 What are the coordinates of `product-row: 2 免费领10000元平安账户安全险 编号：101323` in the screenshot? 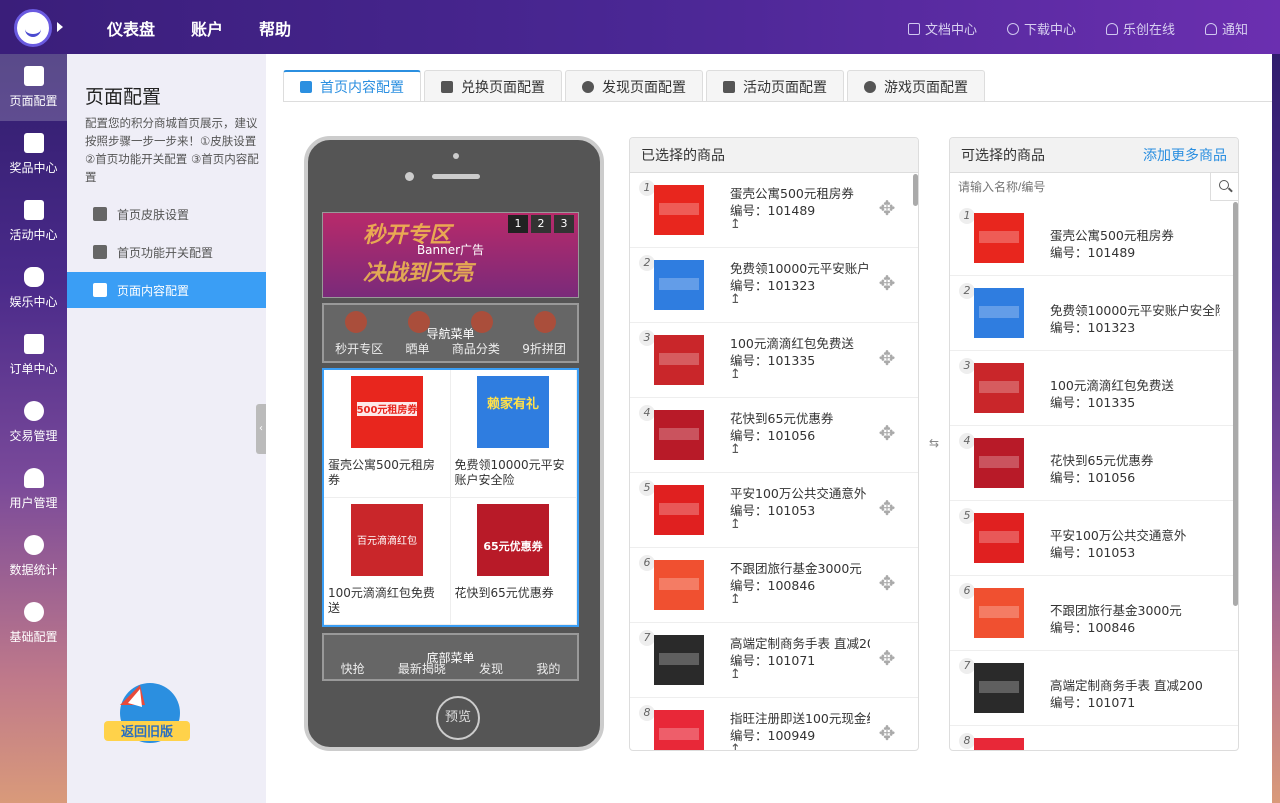 It's located at (1094, 313).